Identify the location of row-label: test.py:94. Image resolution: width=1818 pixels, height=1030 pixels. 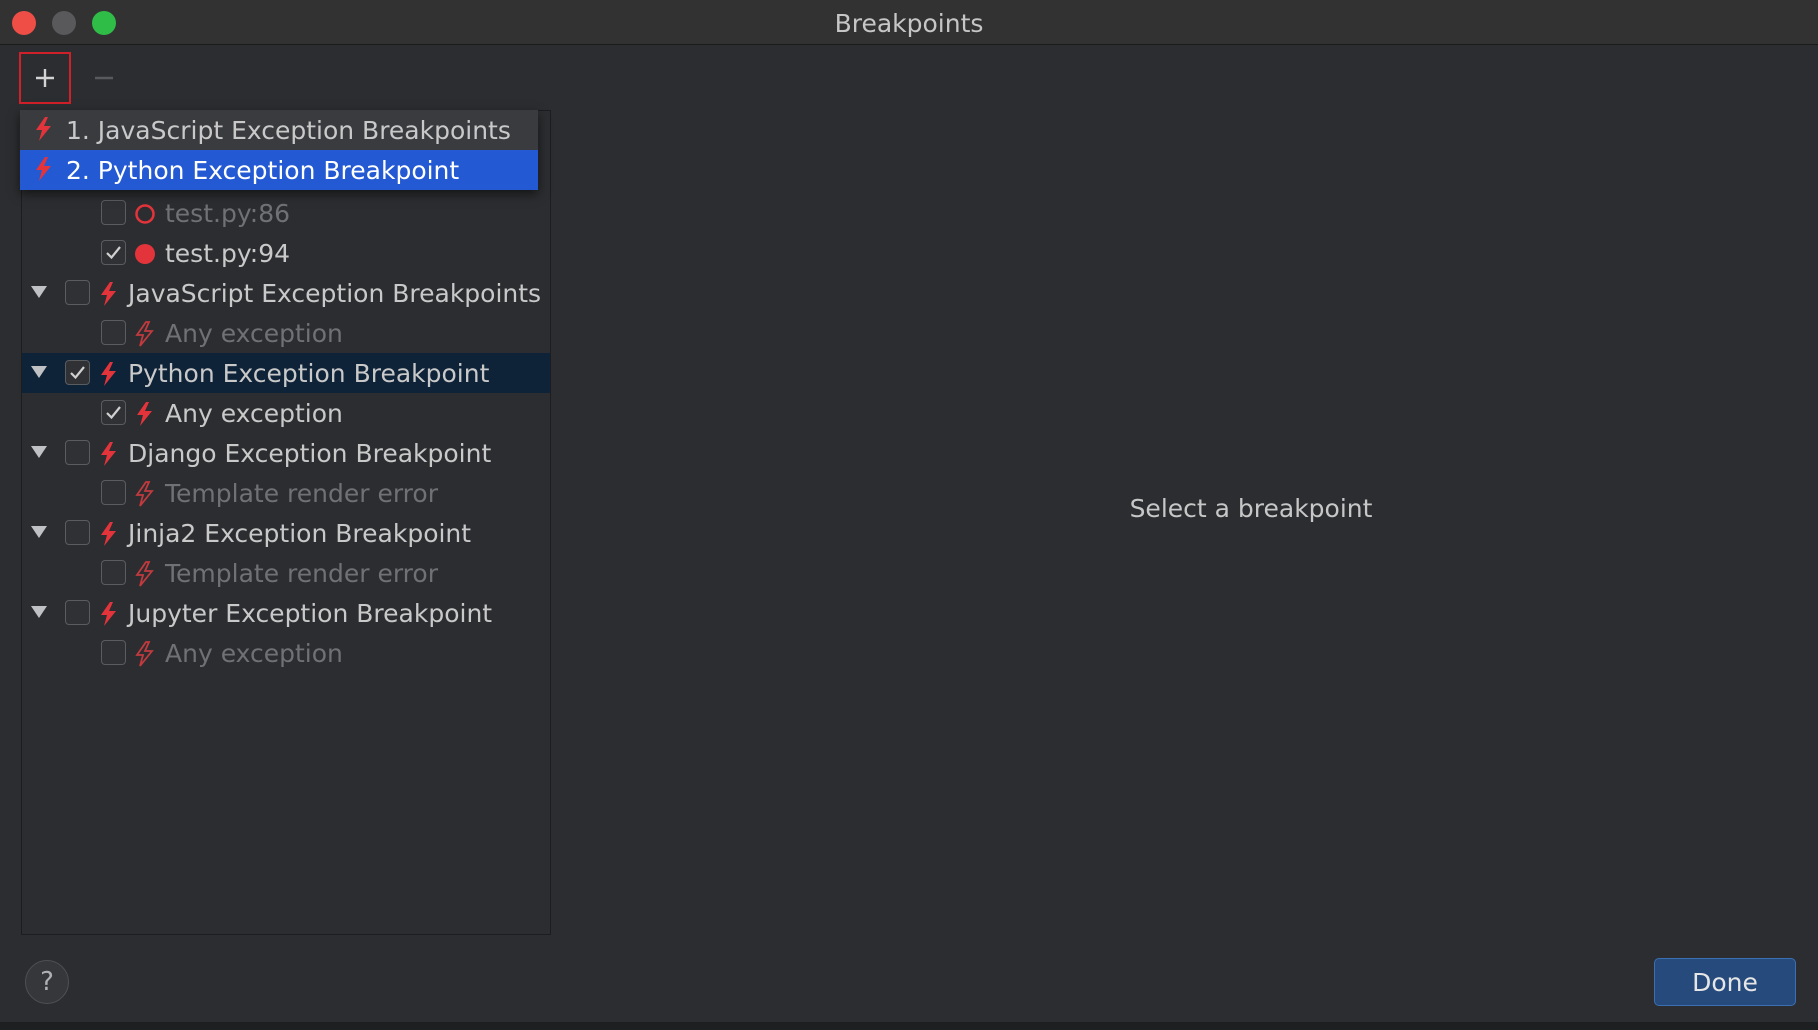
(228, 253).